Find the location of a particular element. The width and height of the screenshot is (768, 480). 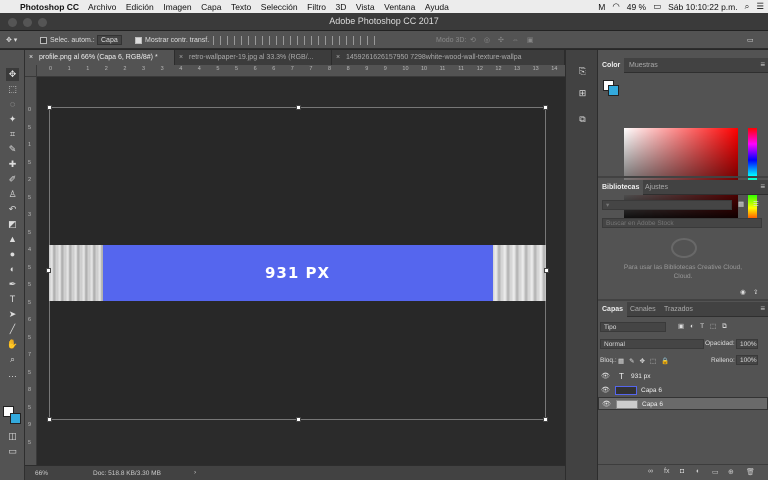

3d-slide-icon: ⇔ is located at coordinates (515, 40).